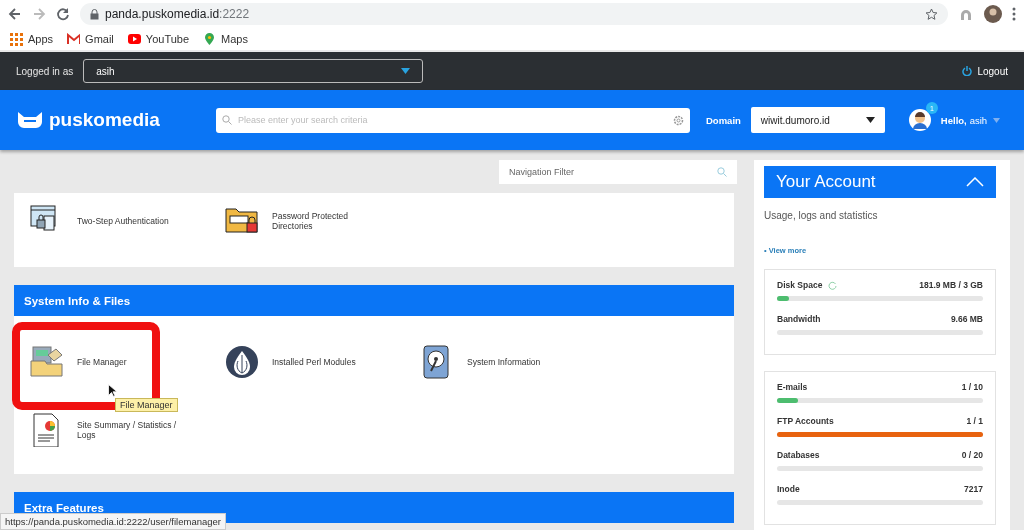 Image resolution: width=1024 pixels, height=530 pixels. Describe the element at coordinates (322, 221) in the screenshot. I see `tool-link: Password Protected Directories` at that location.